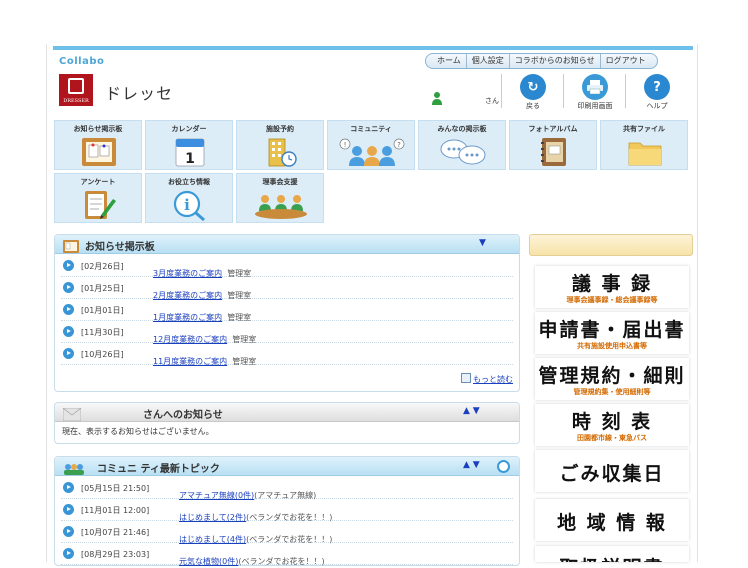 Image resolution: width=748 pixels, height=568 pixels. Describe the element at coordinates (102, 332) in the screenshot. I see `item-date: [11月30日]` at that location.